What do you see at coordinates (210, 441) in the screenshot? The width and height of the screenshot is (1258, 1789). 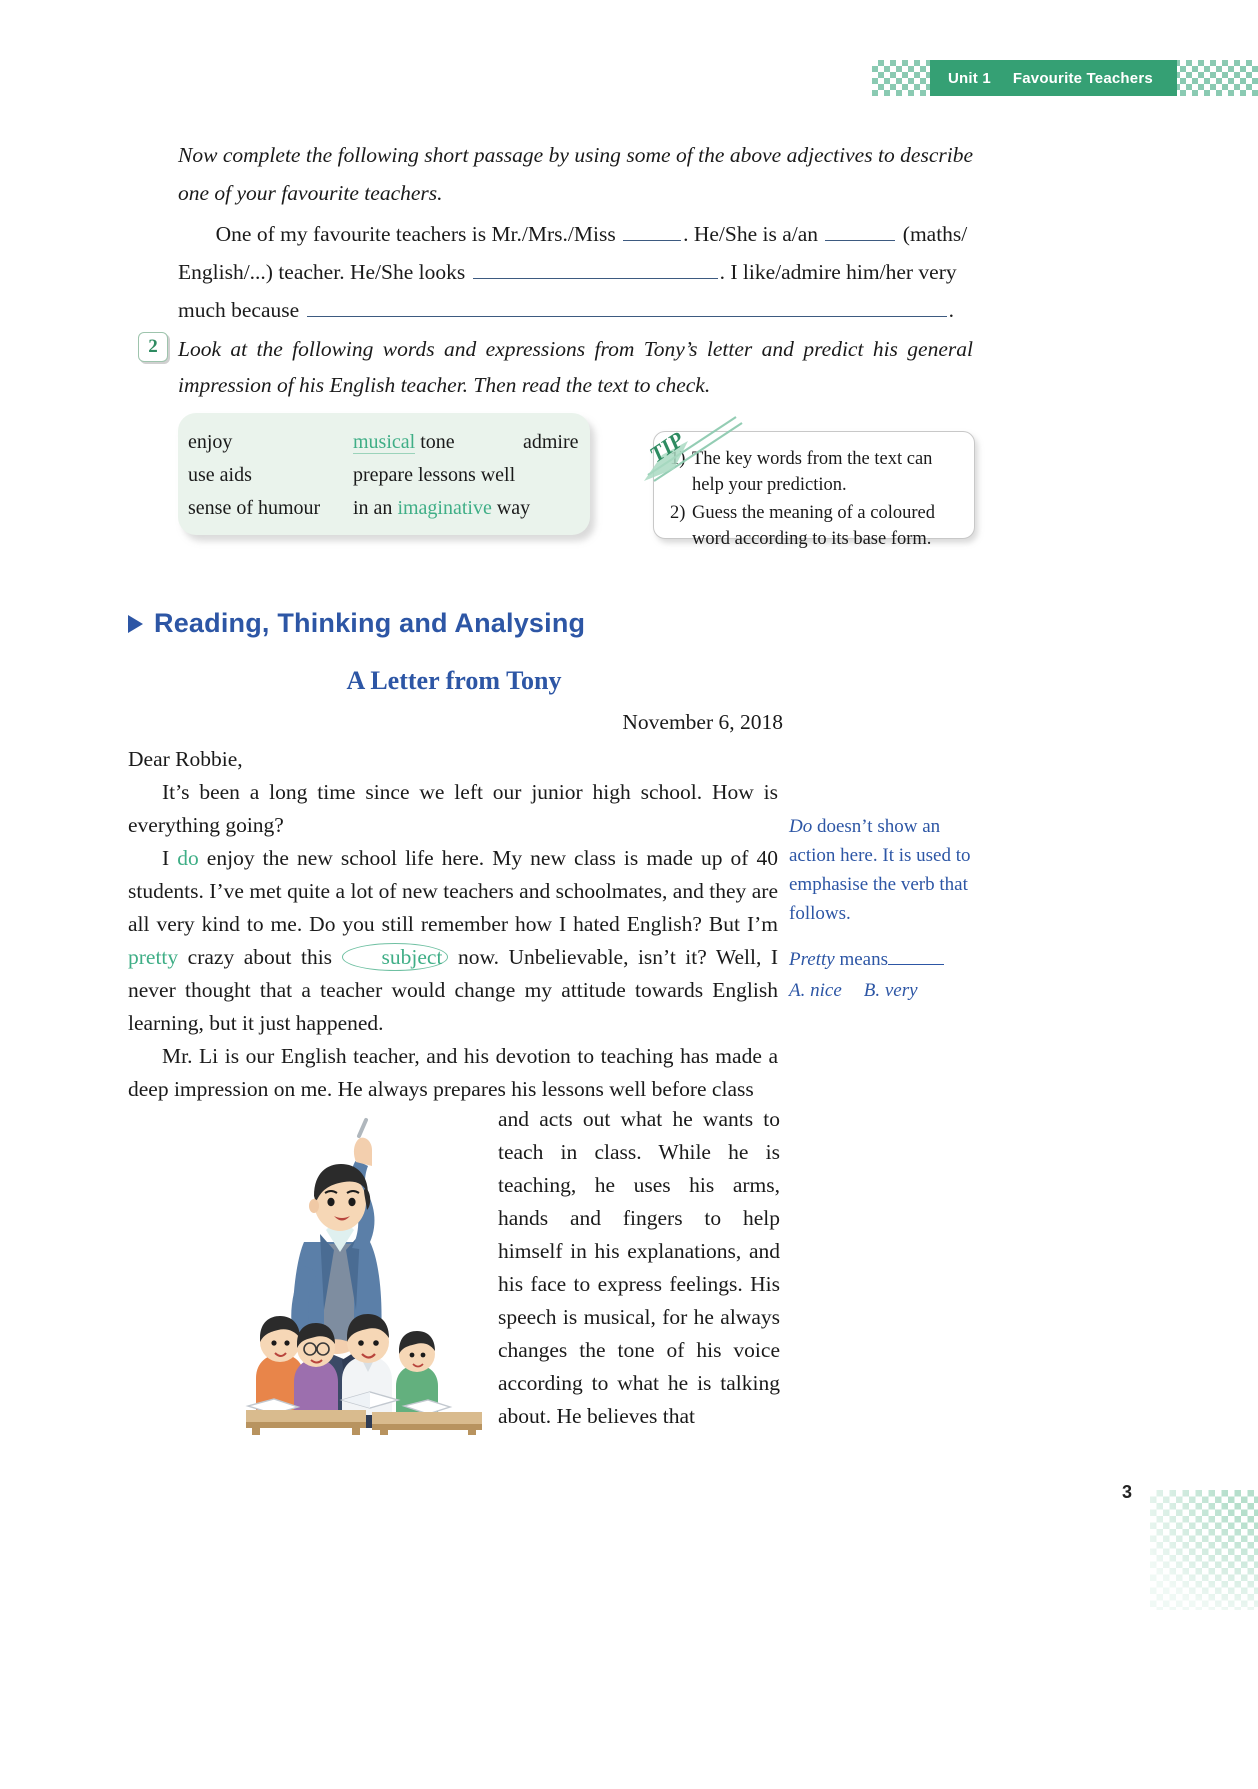 I see `word-cell-enjoy: enjoy` at bounding box center [210, 441].